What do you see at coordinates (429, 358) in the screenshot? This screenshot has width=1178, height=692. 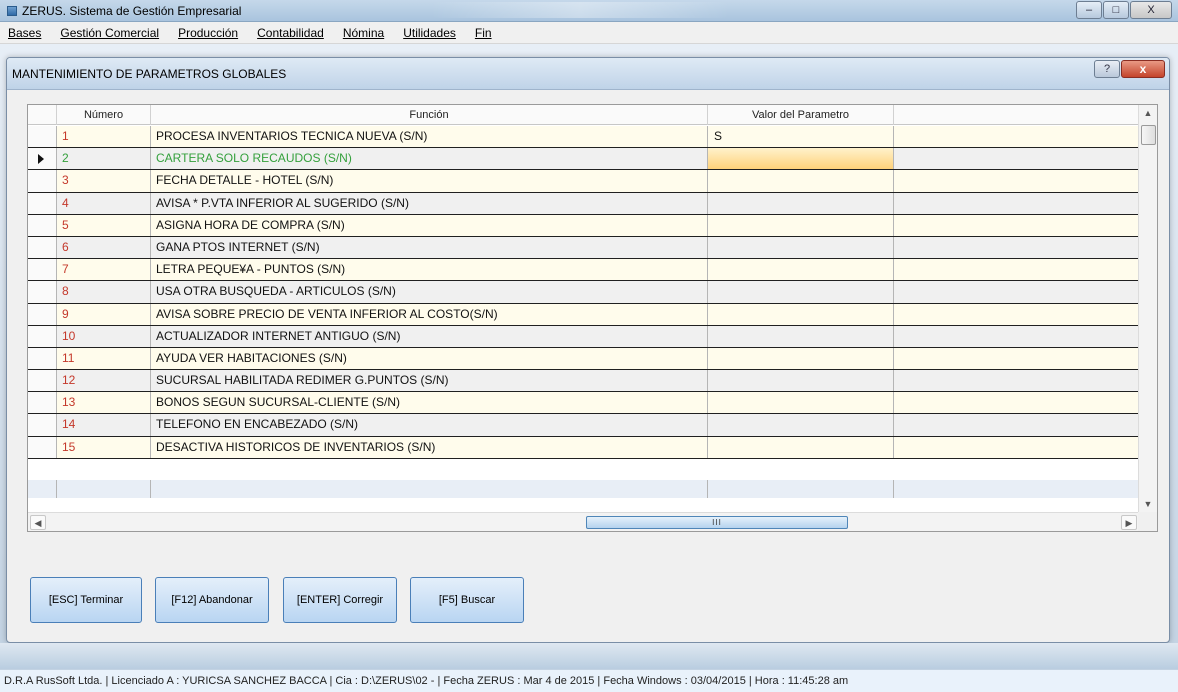 I see `cell-funcion: AYUDA VER HABITACIONES (S/N)` at bounding box center [429, 358].